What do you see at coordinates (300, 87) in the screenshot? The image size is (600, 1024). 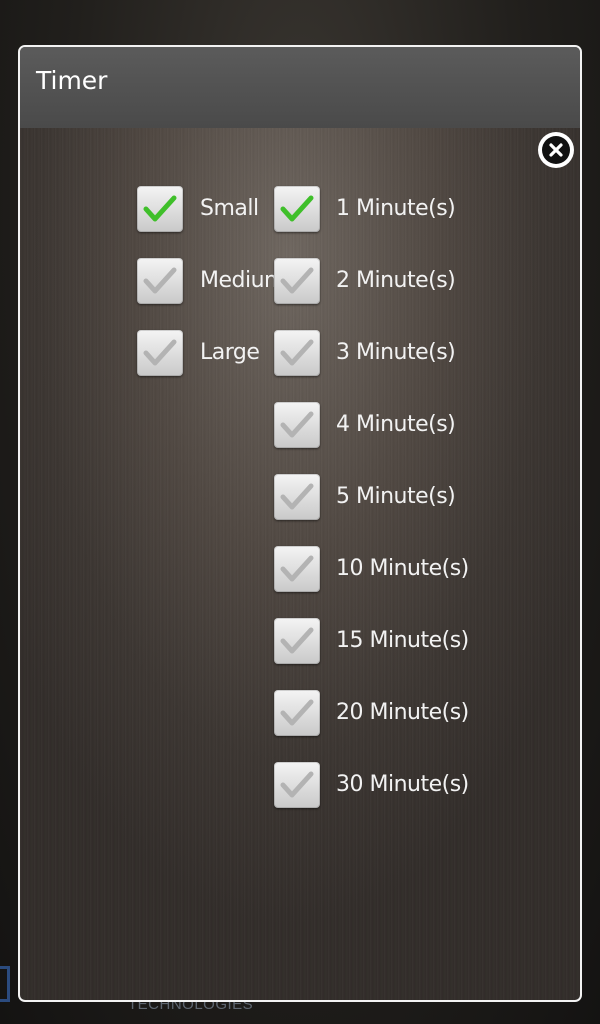 I see `dialog-title-bar: Timer` at bounding box center [300, 87].